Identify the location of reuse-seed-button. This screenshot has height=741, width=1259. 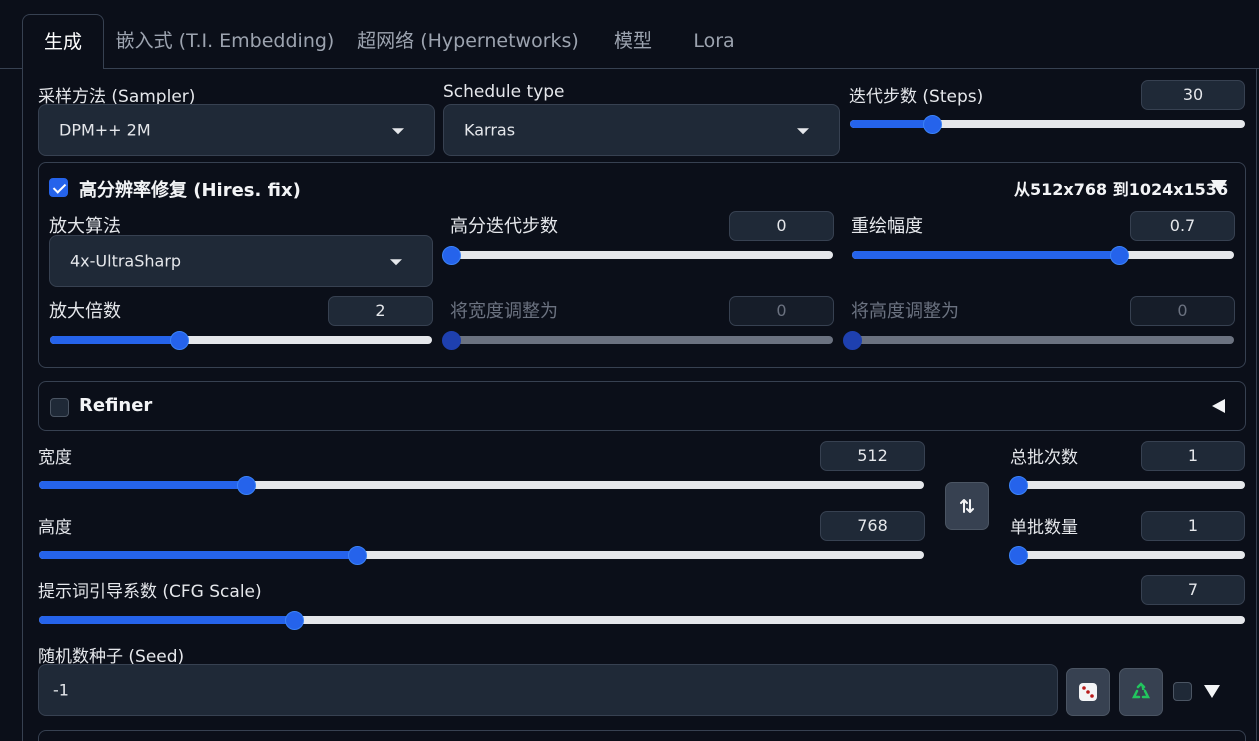
(1141, 692).